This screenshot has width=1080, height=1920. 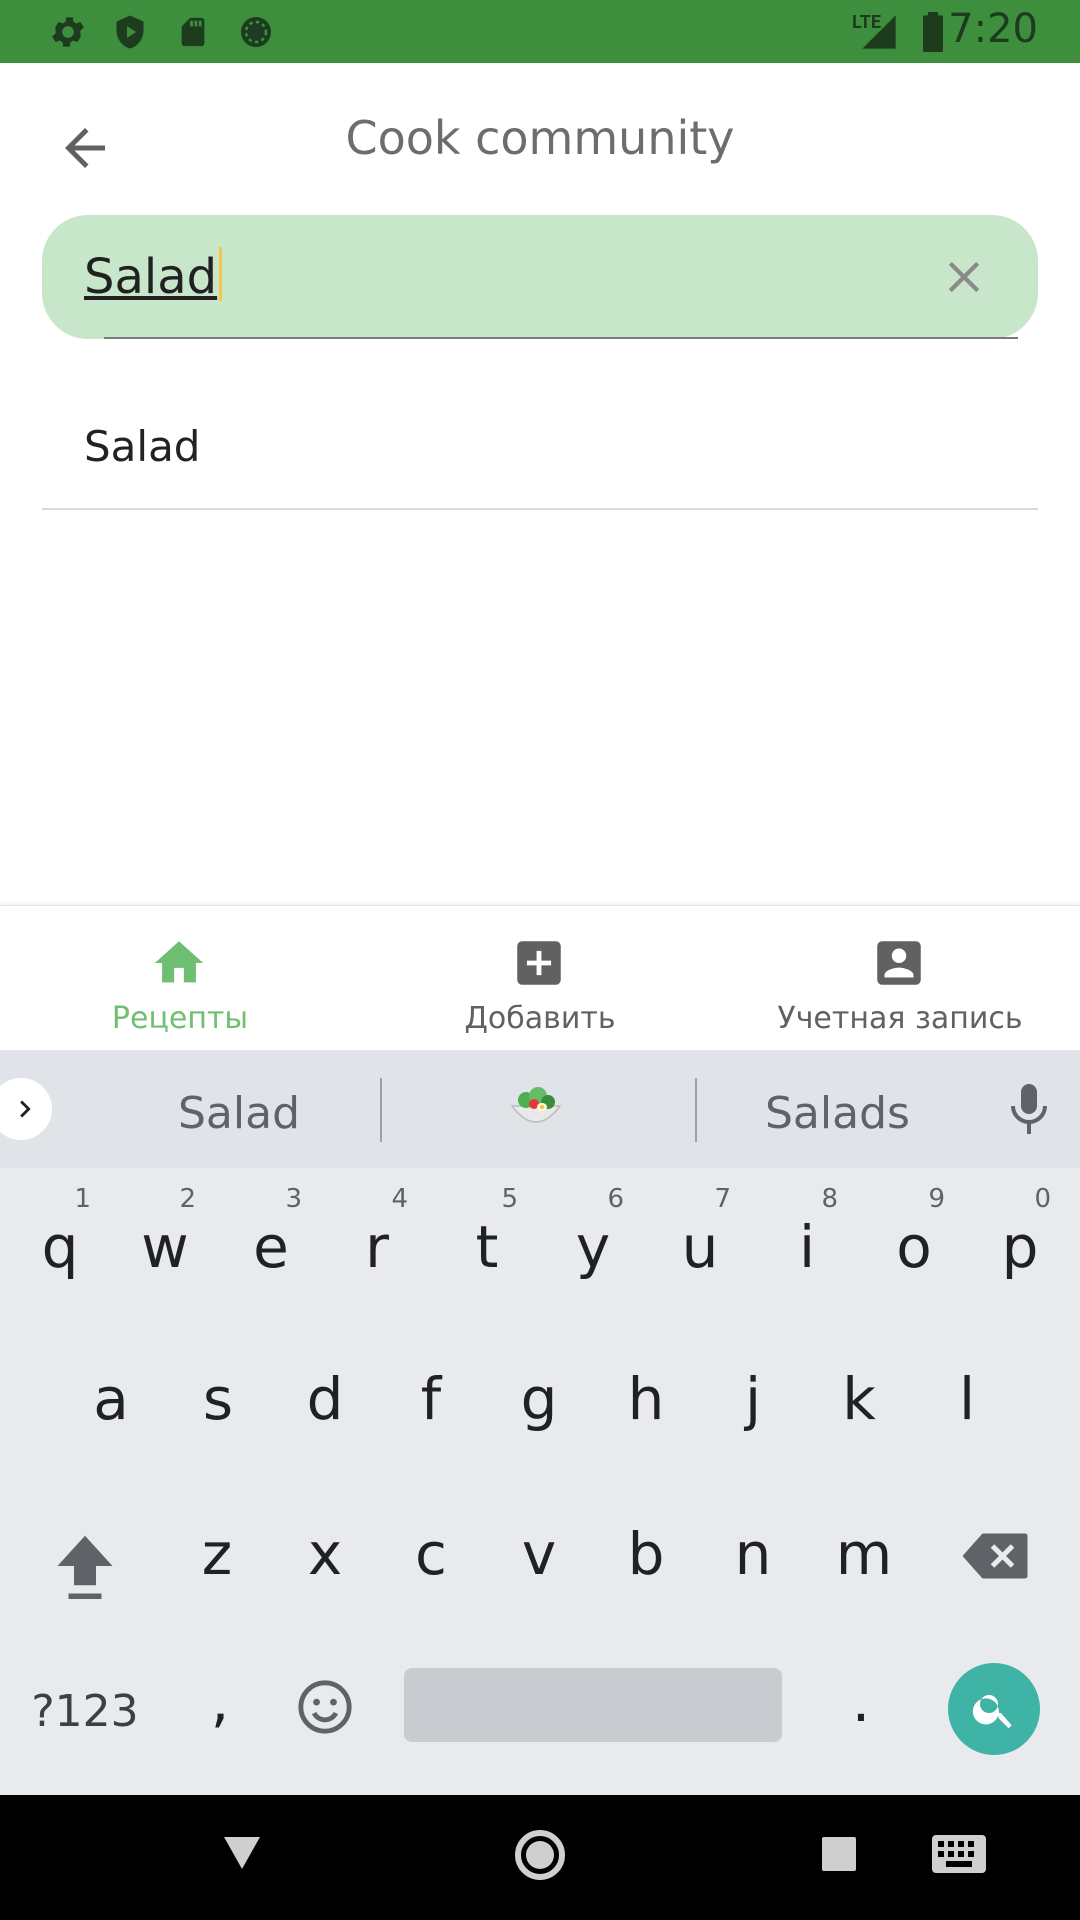 What do you see at coordinates (487, 1230) in the screenshot?
I see `key-t: t5` at bounding box center [487, 1230].